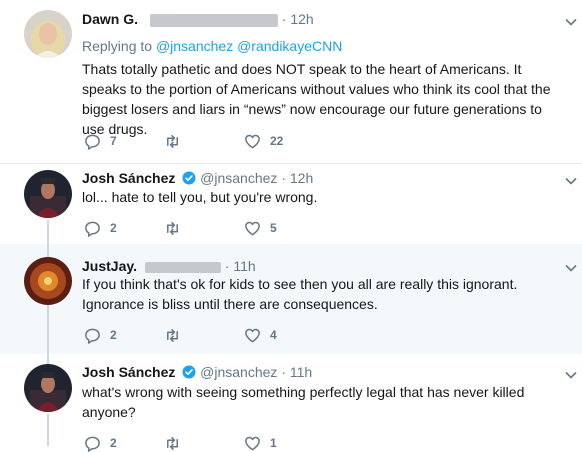  I want to click on reply-button: 7, so click(100, 141).